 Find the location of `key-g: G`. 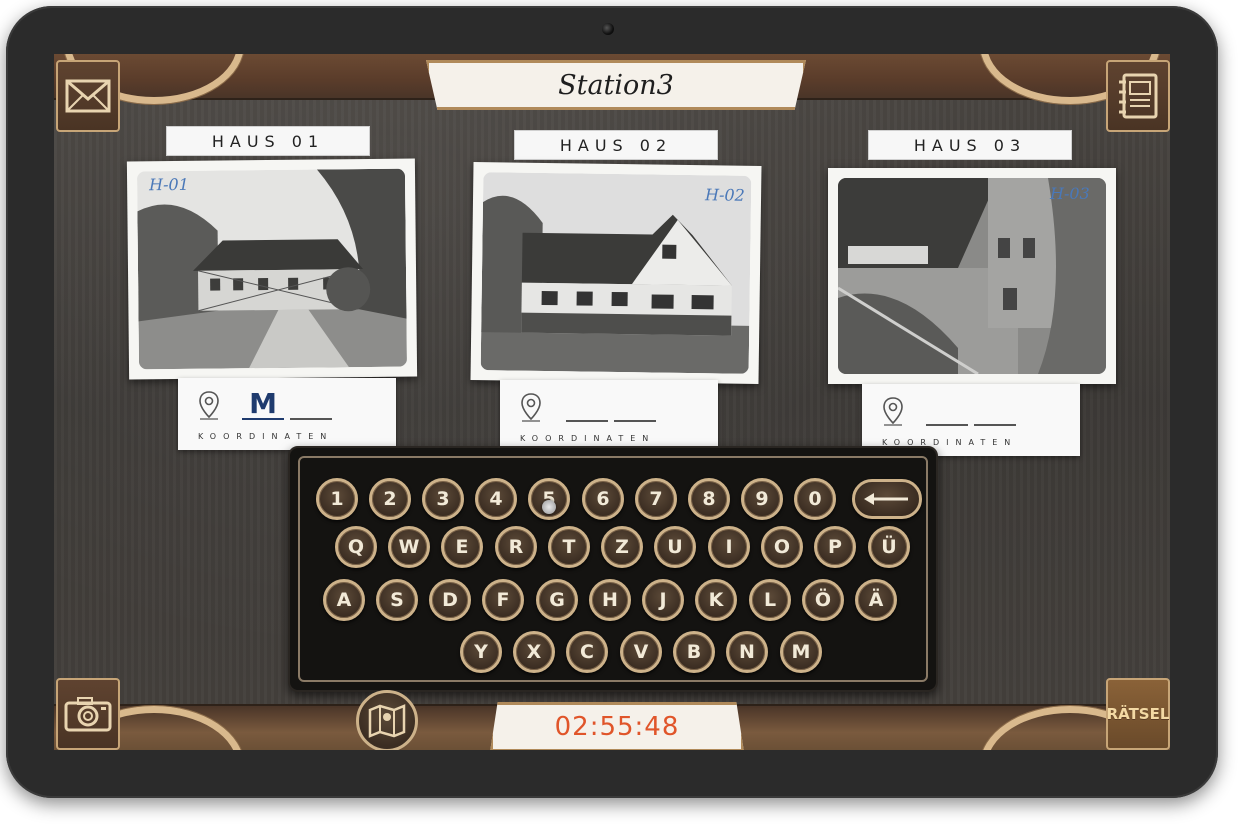

key-g: G is located at coordinates (557, 600).